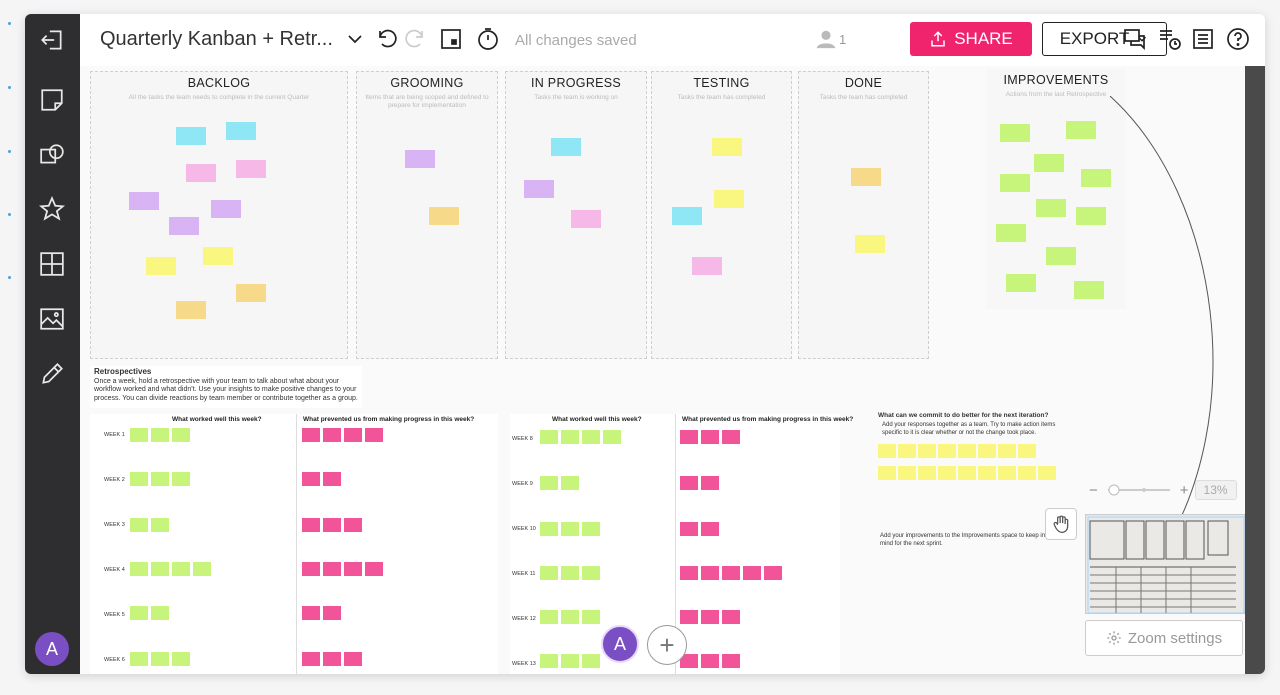  Describe the element at coordinates (52, 40) in the screenshot. I see `exit-icon` at that location.